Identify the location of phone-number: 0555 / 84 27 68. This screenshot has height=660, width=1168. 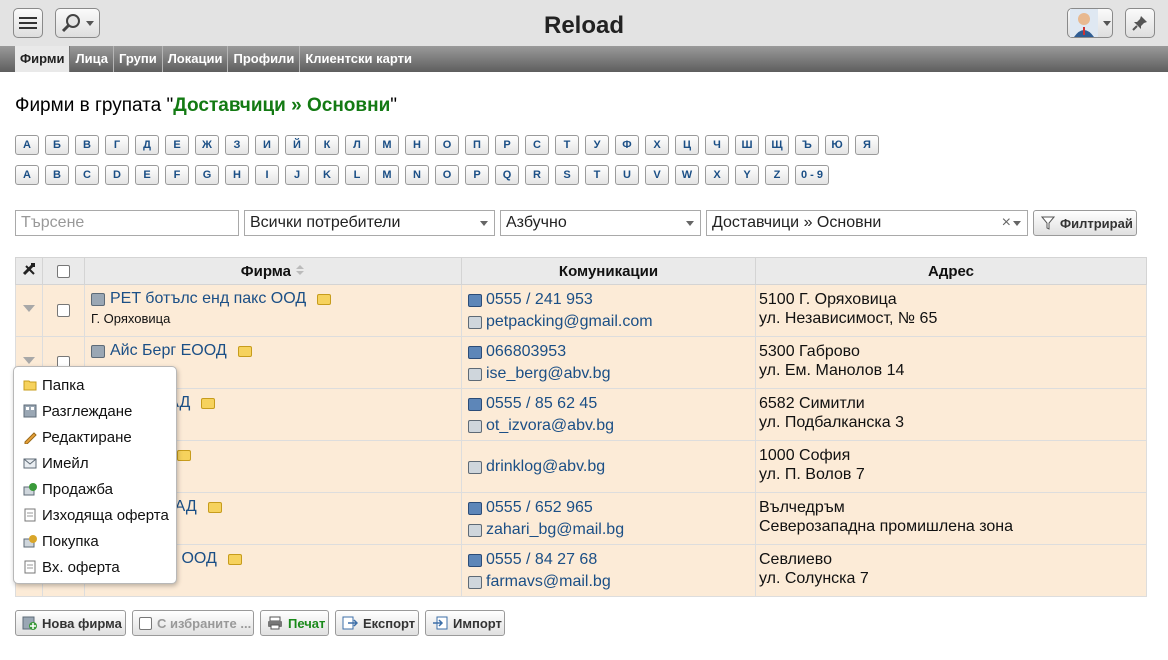
(541, 560).